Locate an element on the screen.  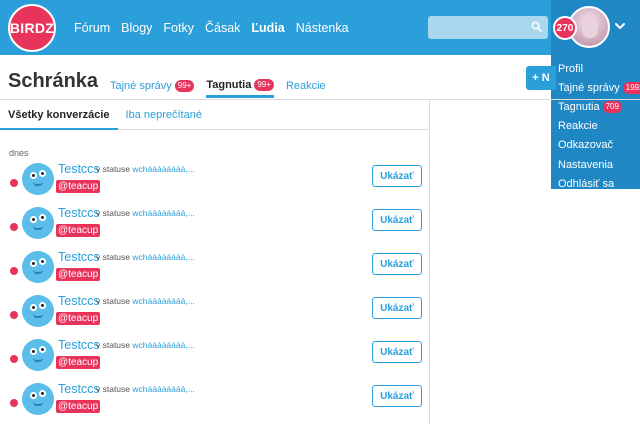
nav-item-nastenka: Nástenka is located at coordinates (322, 28).